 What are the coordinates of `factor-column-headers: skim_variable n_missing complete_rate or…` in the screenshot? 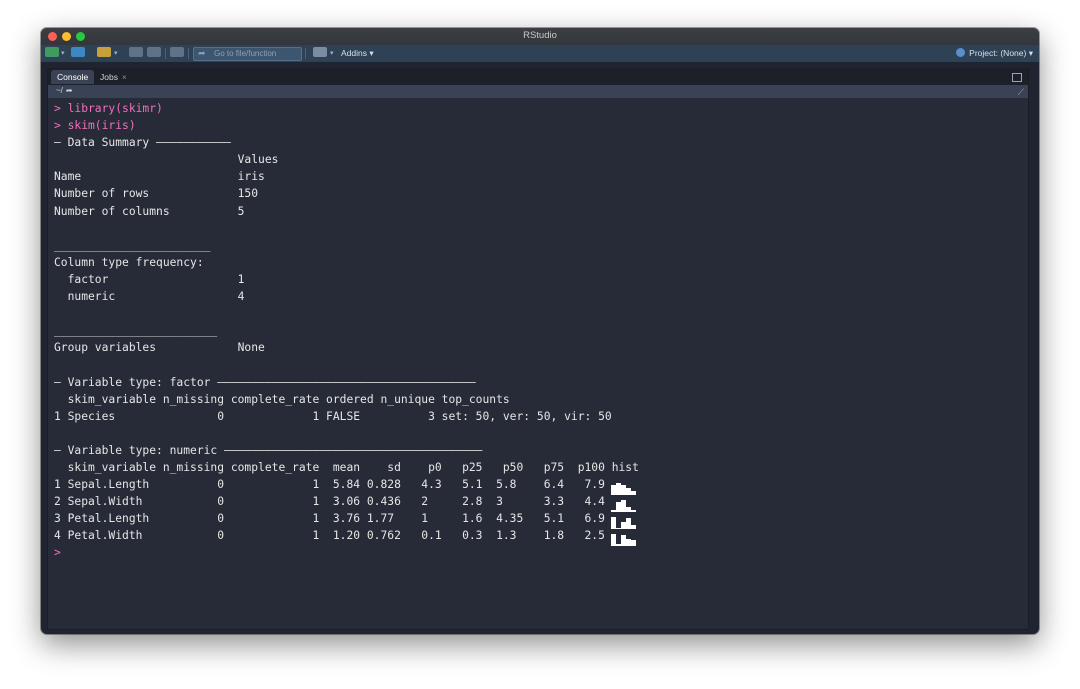 It's located at (282, 399).